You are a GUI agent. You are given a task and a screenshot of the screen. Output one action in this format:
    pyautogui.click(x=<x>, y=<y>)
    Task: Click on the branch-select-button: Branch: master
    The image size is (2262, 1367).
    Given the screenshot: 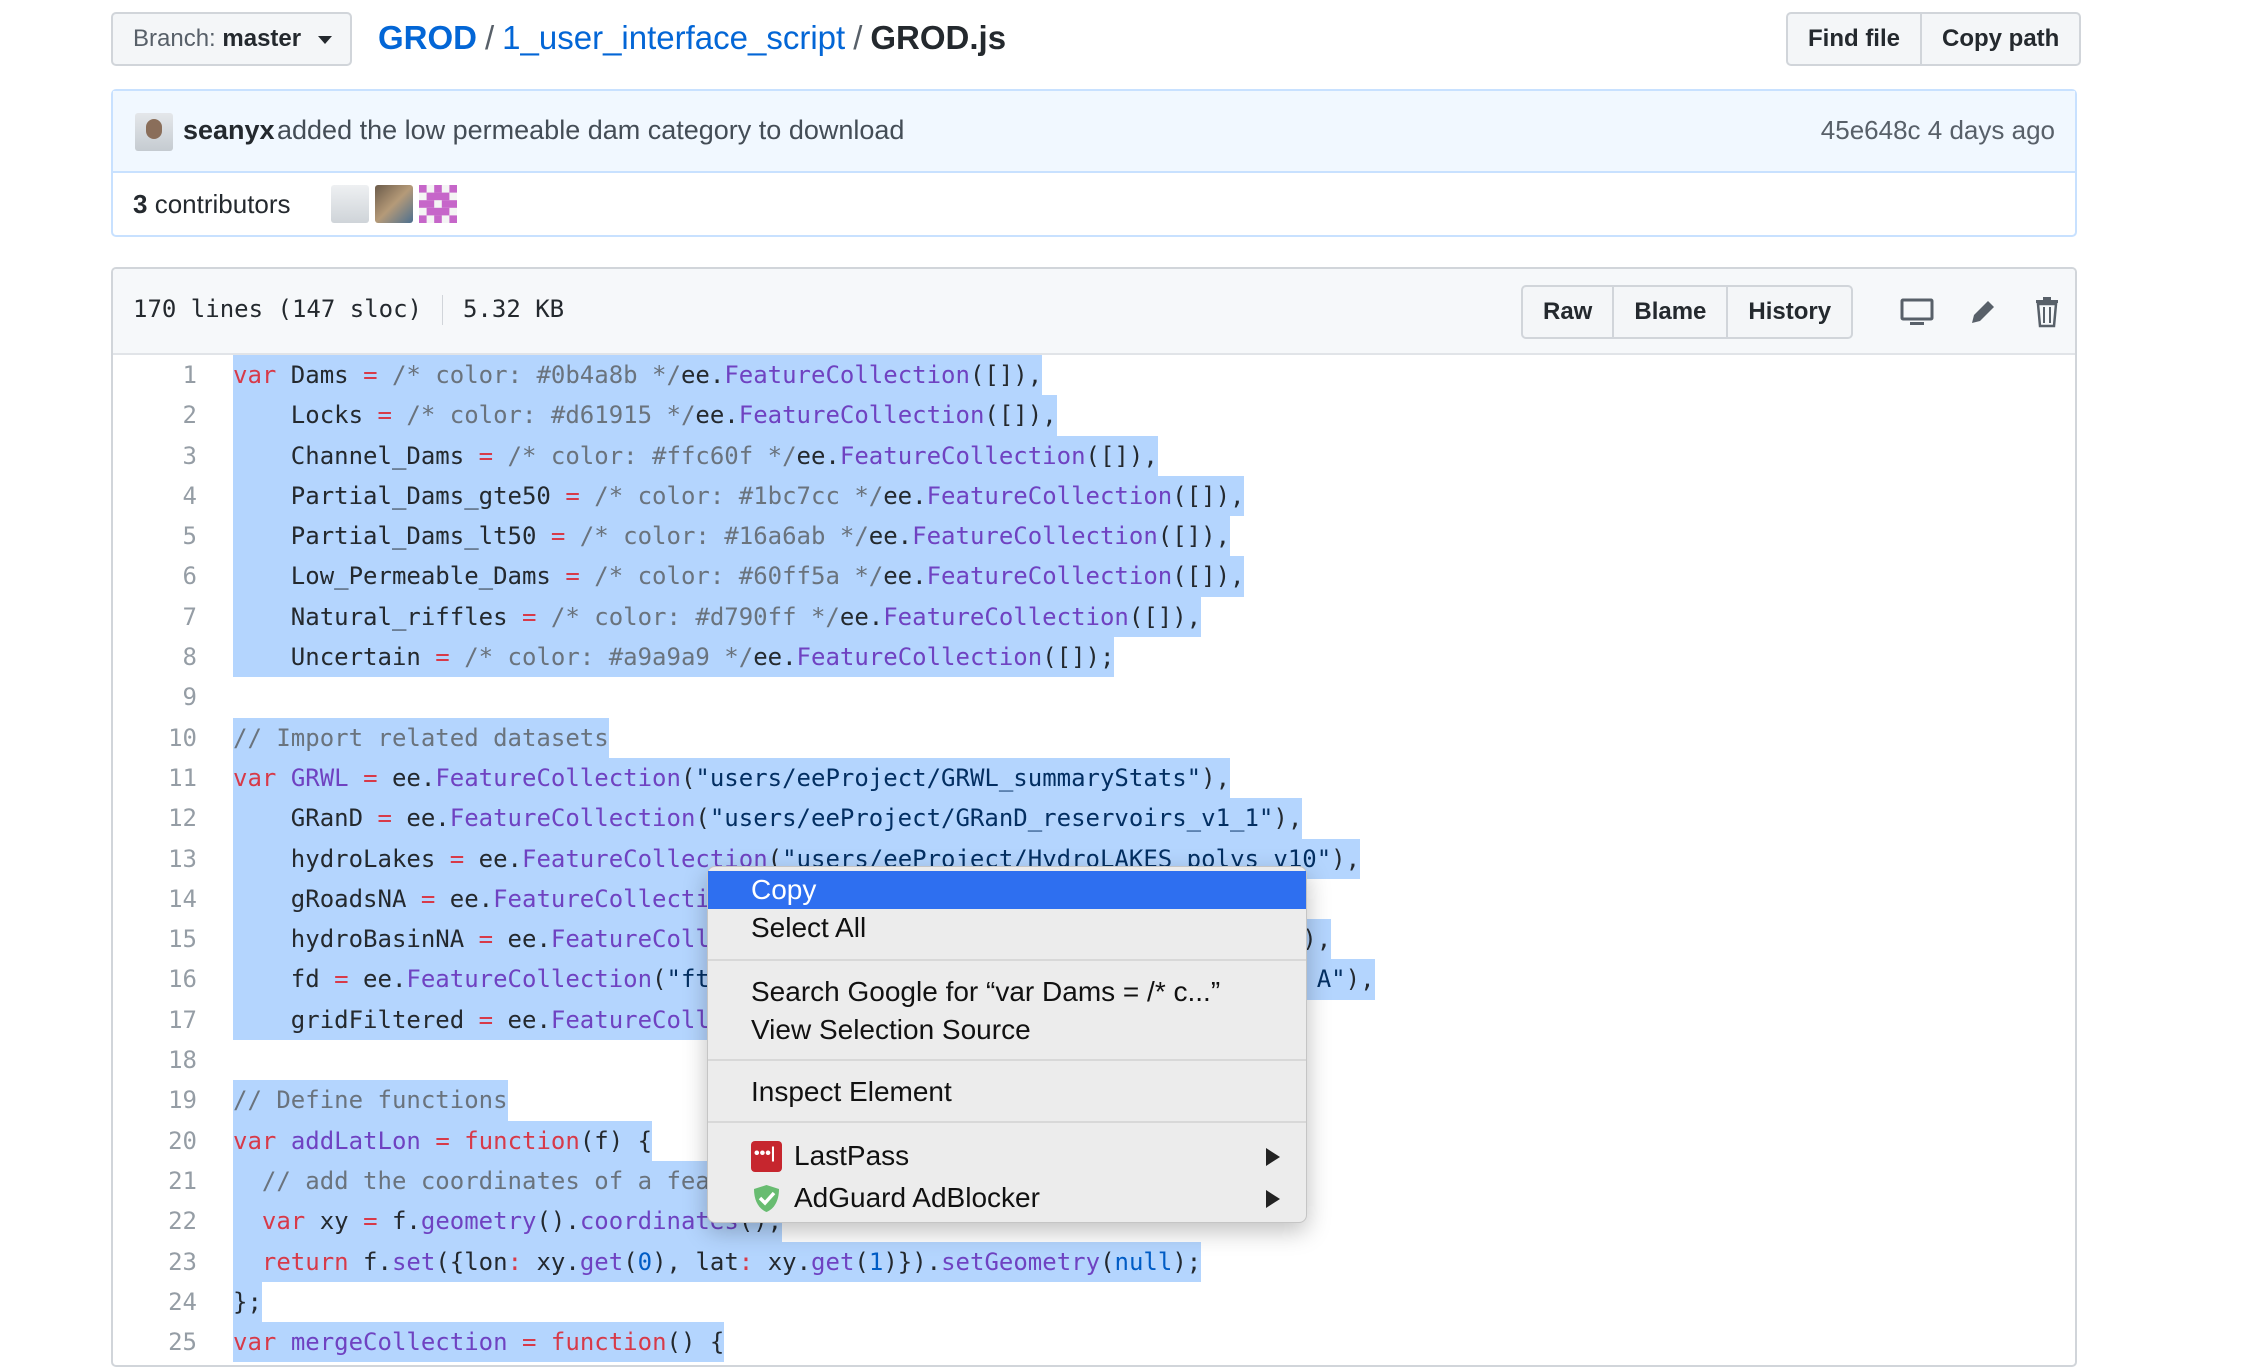 What is the action you would take?
    pyautogui.click(x=231, y=39)
    